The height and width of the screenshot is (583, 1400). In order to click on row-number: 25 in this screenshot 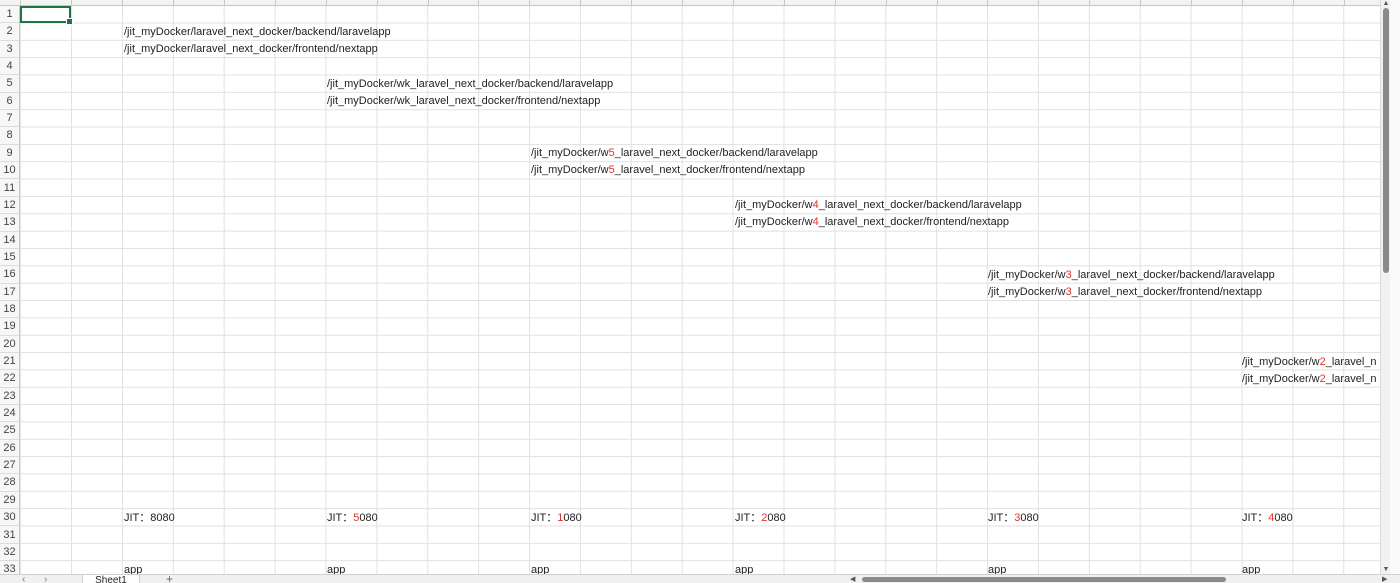, I will do `click(9, 431)`.